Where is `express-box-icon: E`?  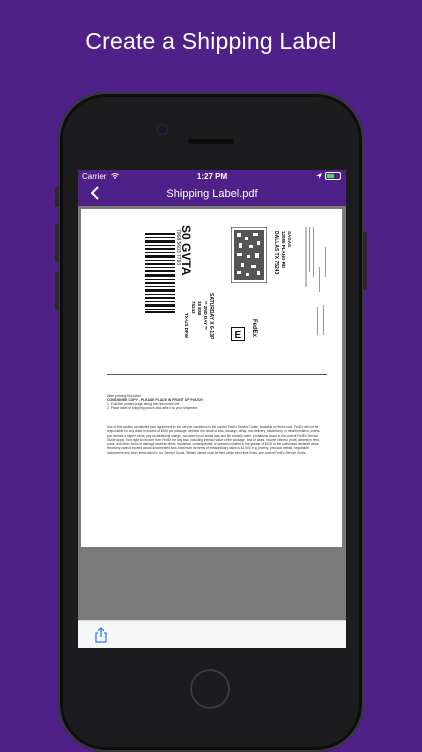 express-box-icon: E is located at coordinates (238, 334).